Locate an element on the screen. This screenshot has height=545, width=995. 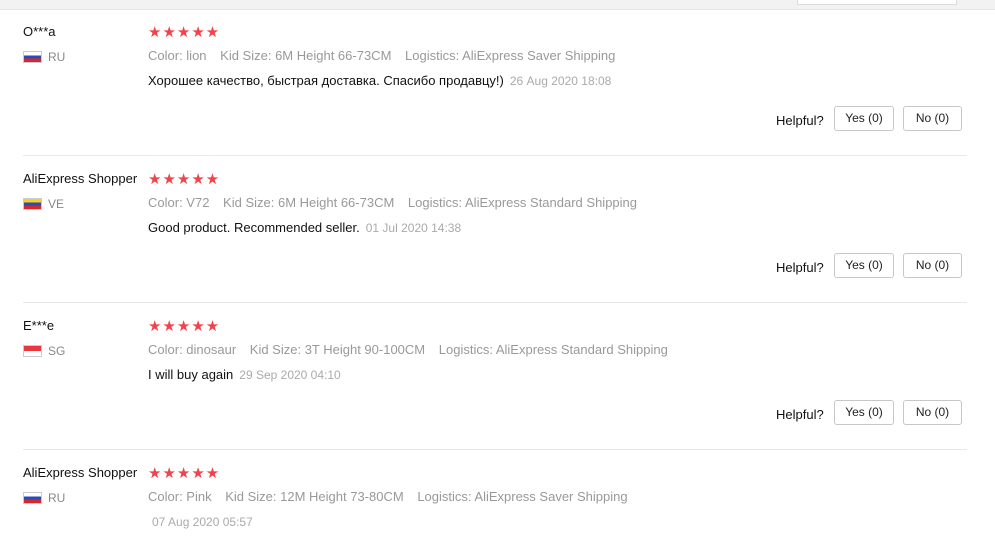
review-text: Good product. Recommended seller. is located at coordinates (254, 227).